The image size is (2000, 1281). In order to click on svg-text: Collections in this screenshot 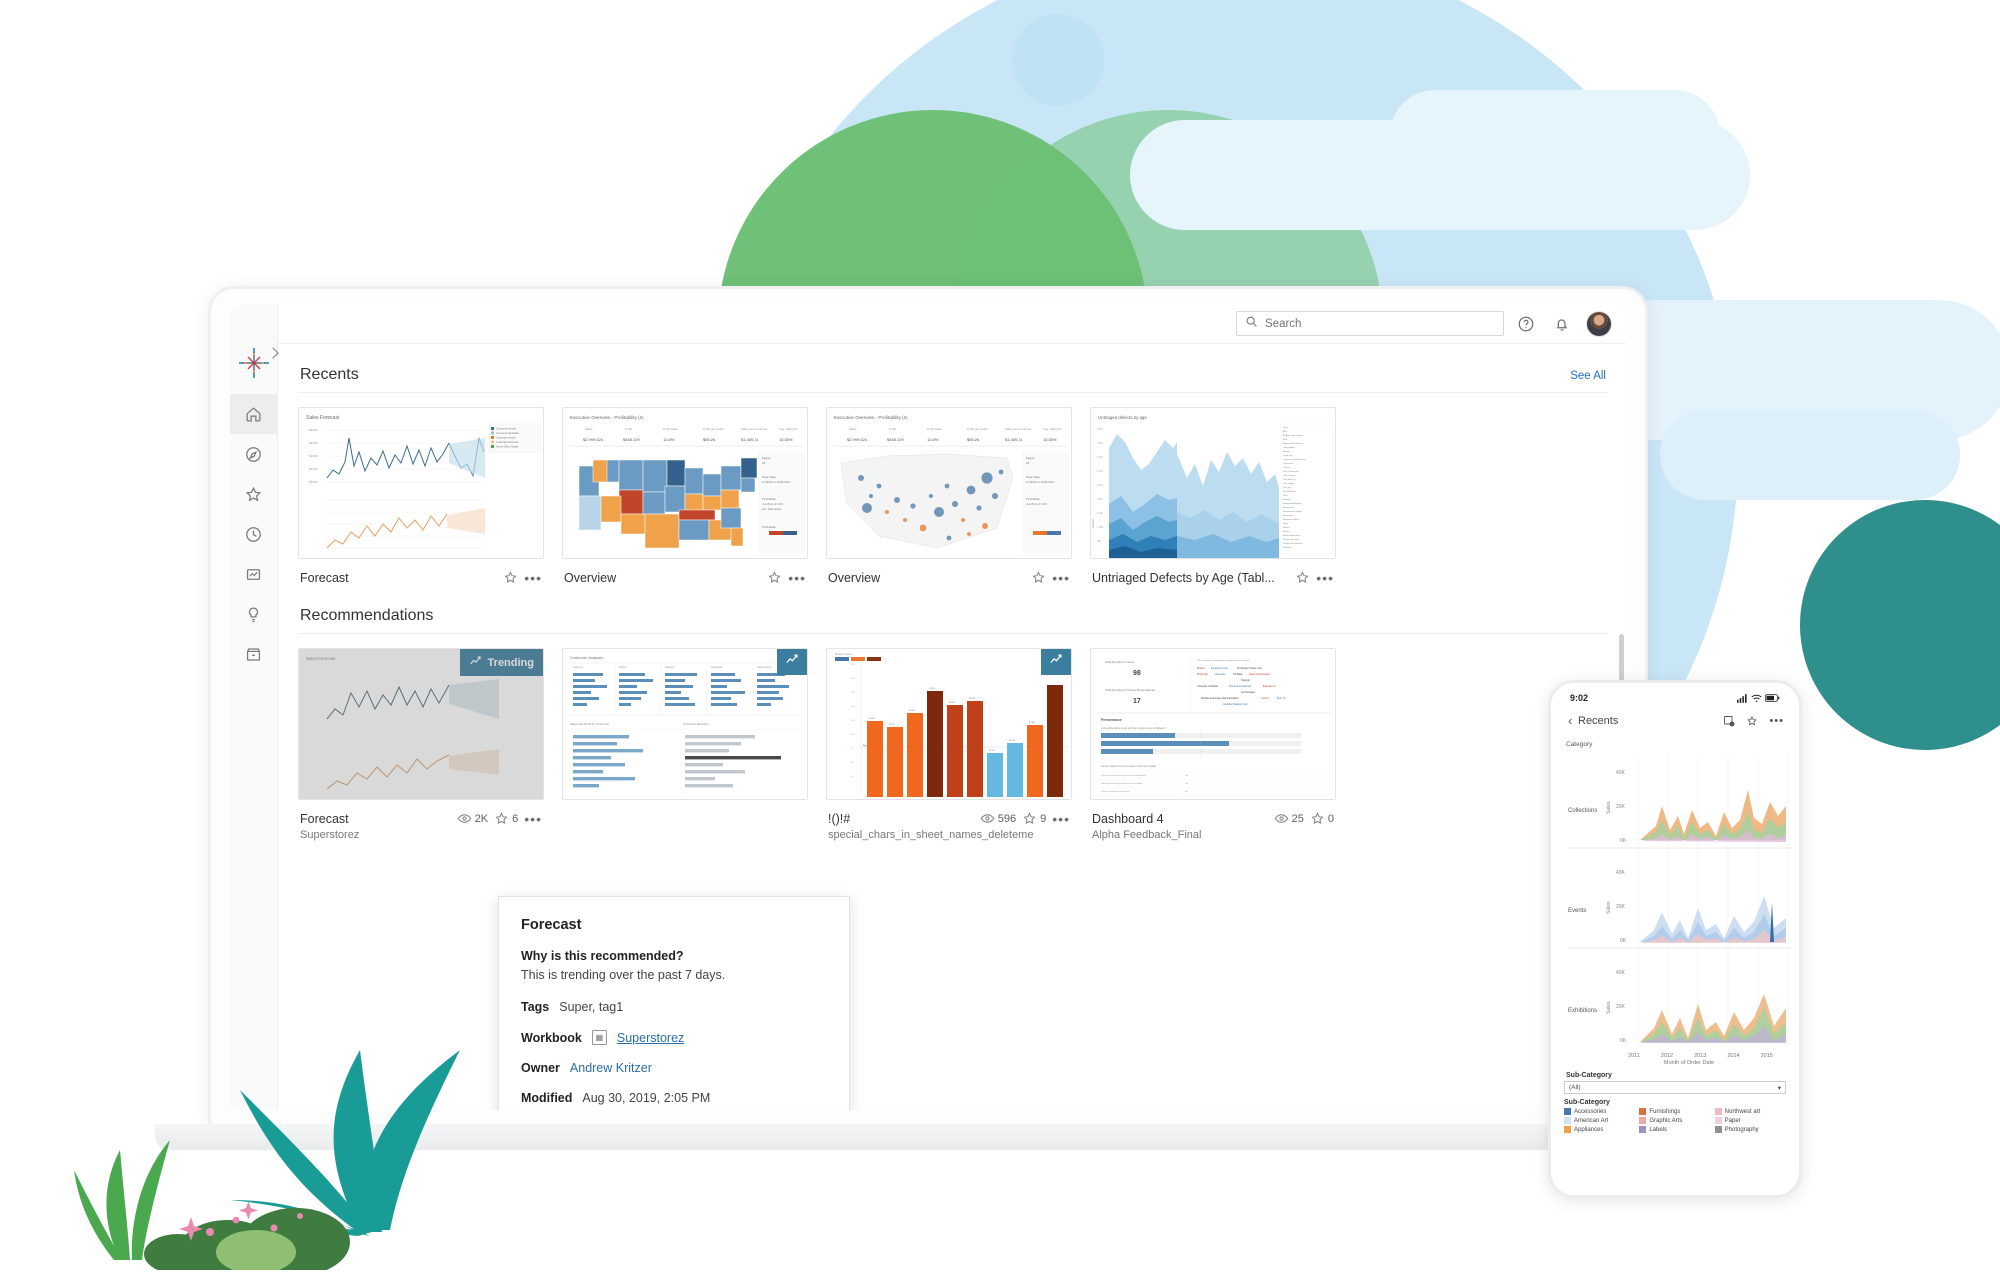, I will do `click(1582, 811)`.